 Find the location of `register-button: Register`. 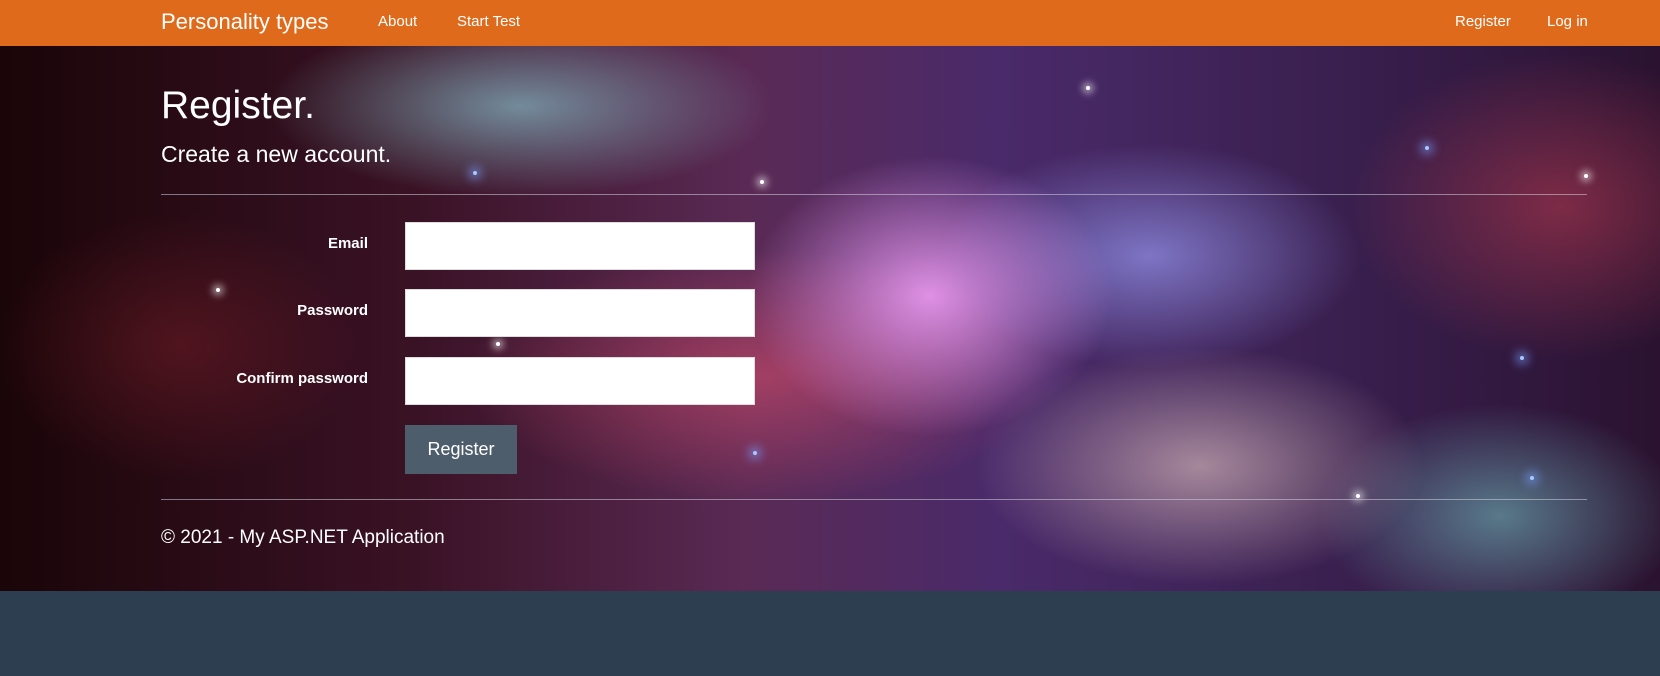

register-button: Register is located at coordinates (461, 449).